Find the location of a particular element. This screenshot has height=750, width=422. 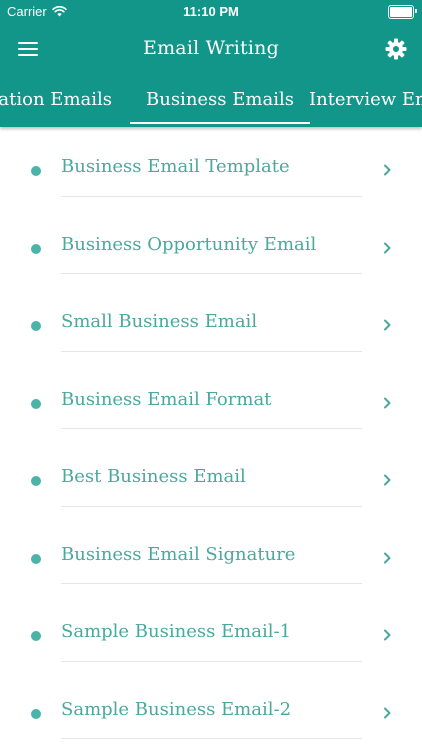

tab-application-emails: Application Emails is located at coordinates (56, 99).